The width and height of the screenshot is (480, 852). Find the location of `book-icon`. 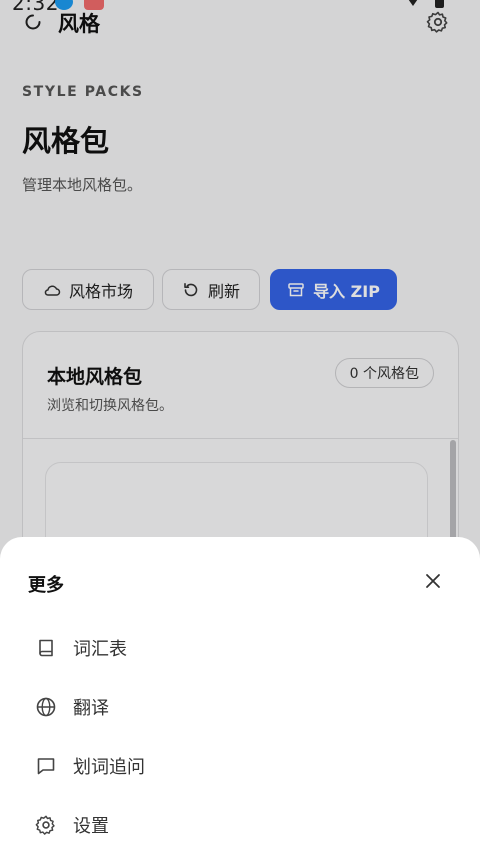

book-icon is located at coordinates (46, 648).